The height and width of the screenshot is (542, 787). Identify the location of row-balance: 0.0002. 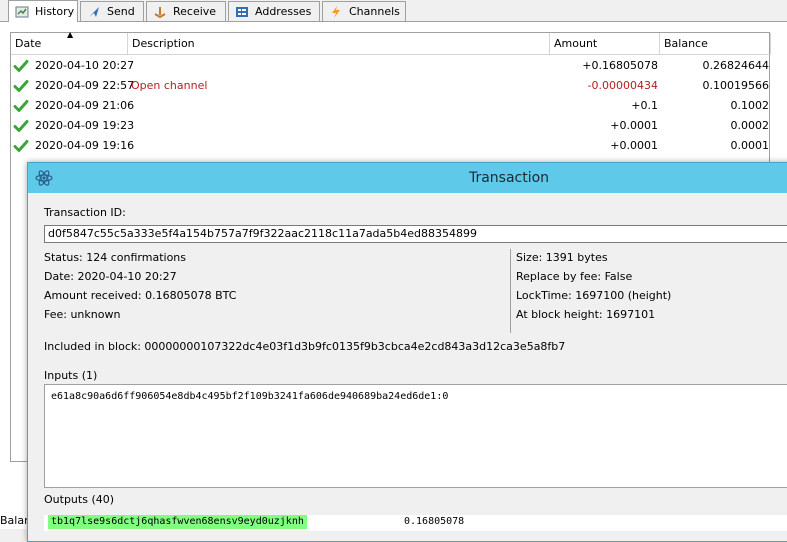
(750, 125).